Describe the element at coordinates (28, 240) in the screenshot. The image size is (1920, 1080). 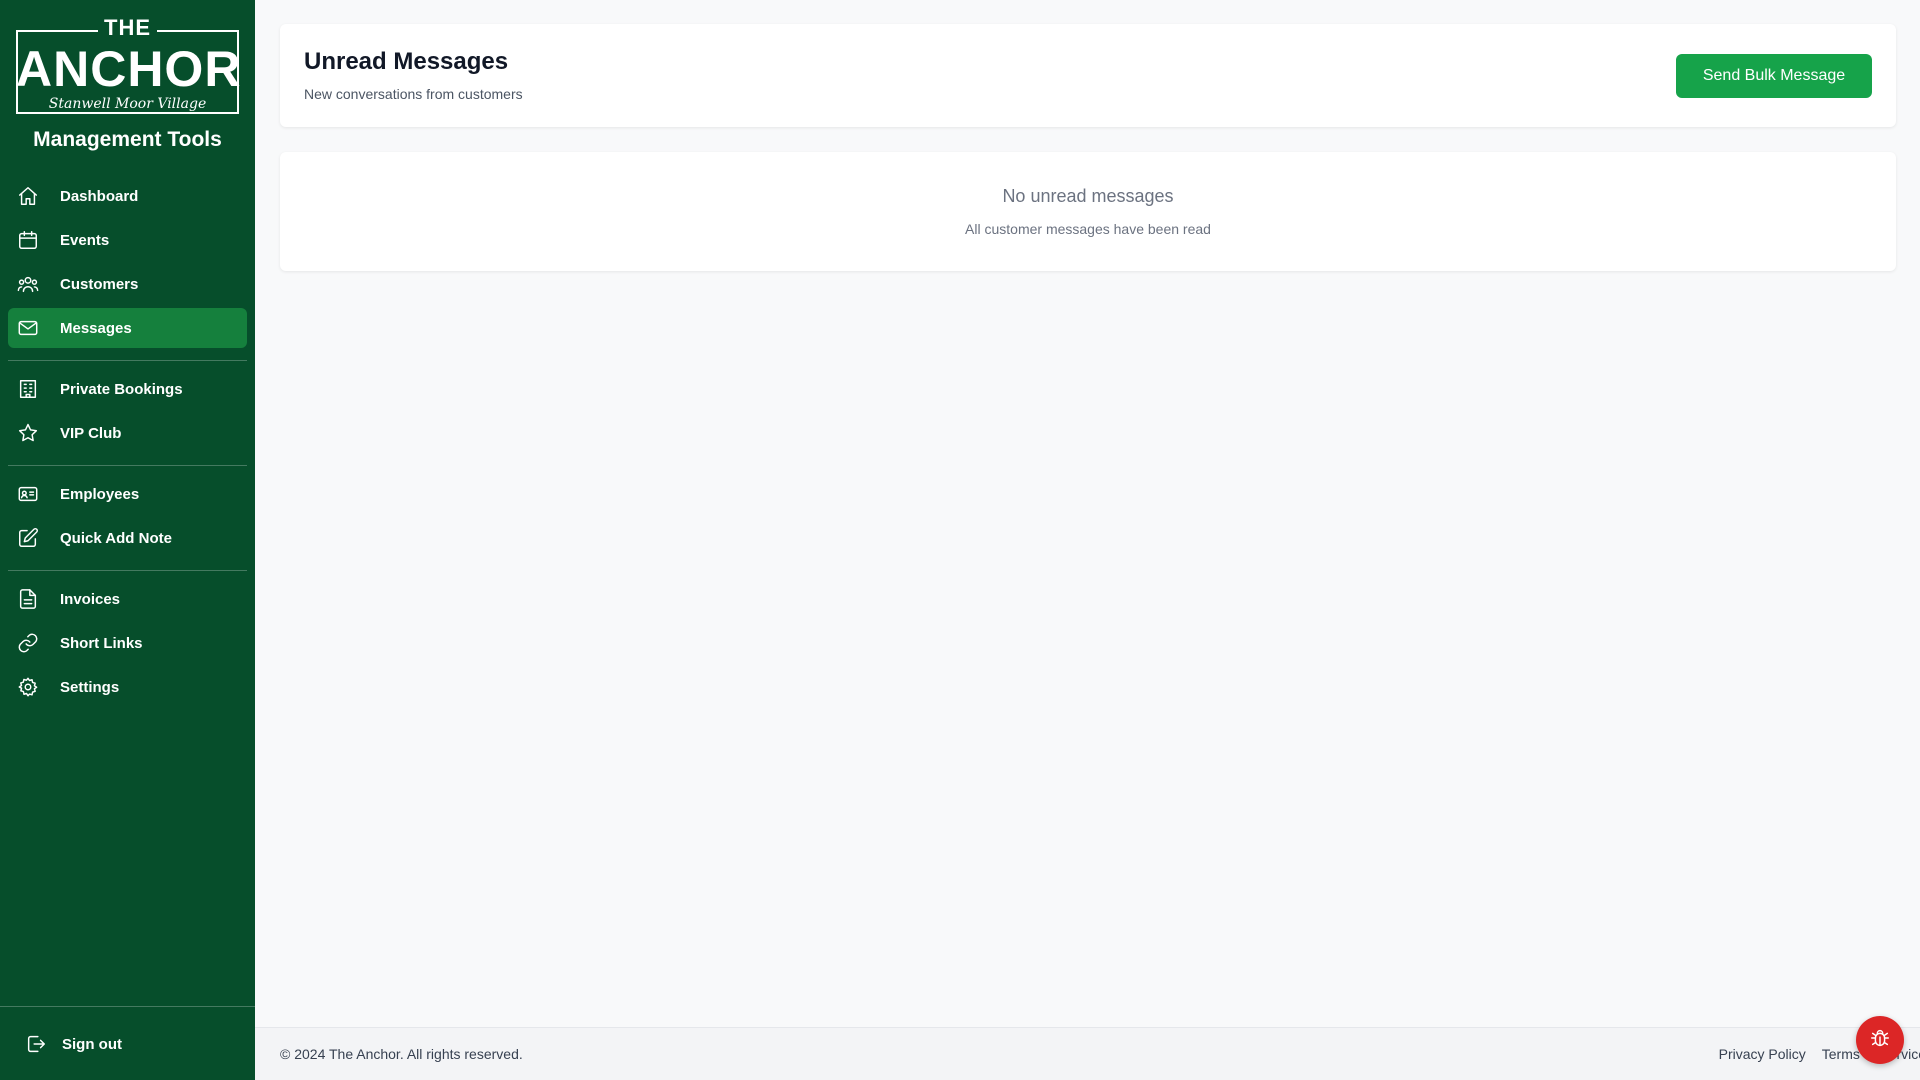
I see `calendar-icon` at that location.